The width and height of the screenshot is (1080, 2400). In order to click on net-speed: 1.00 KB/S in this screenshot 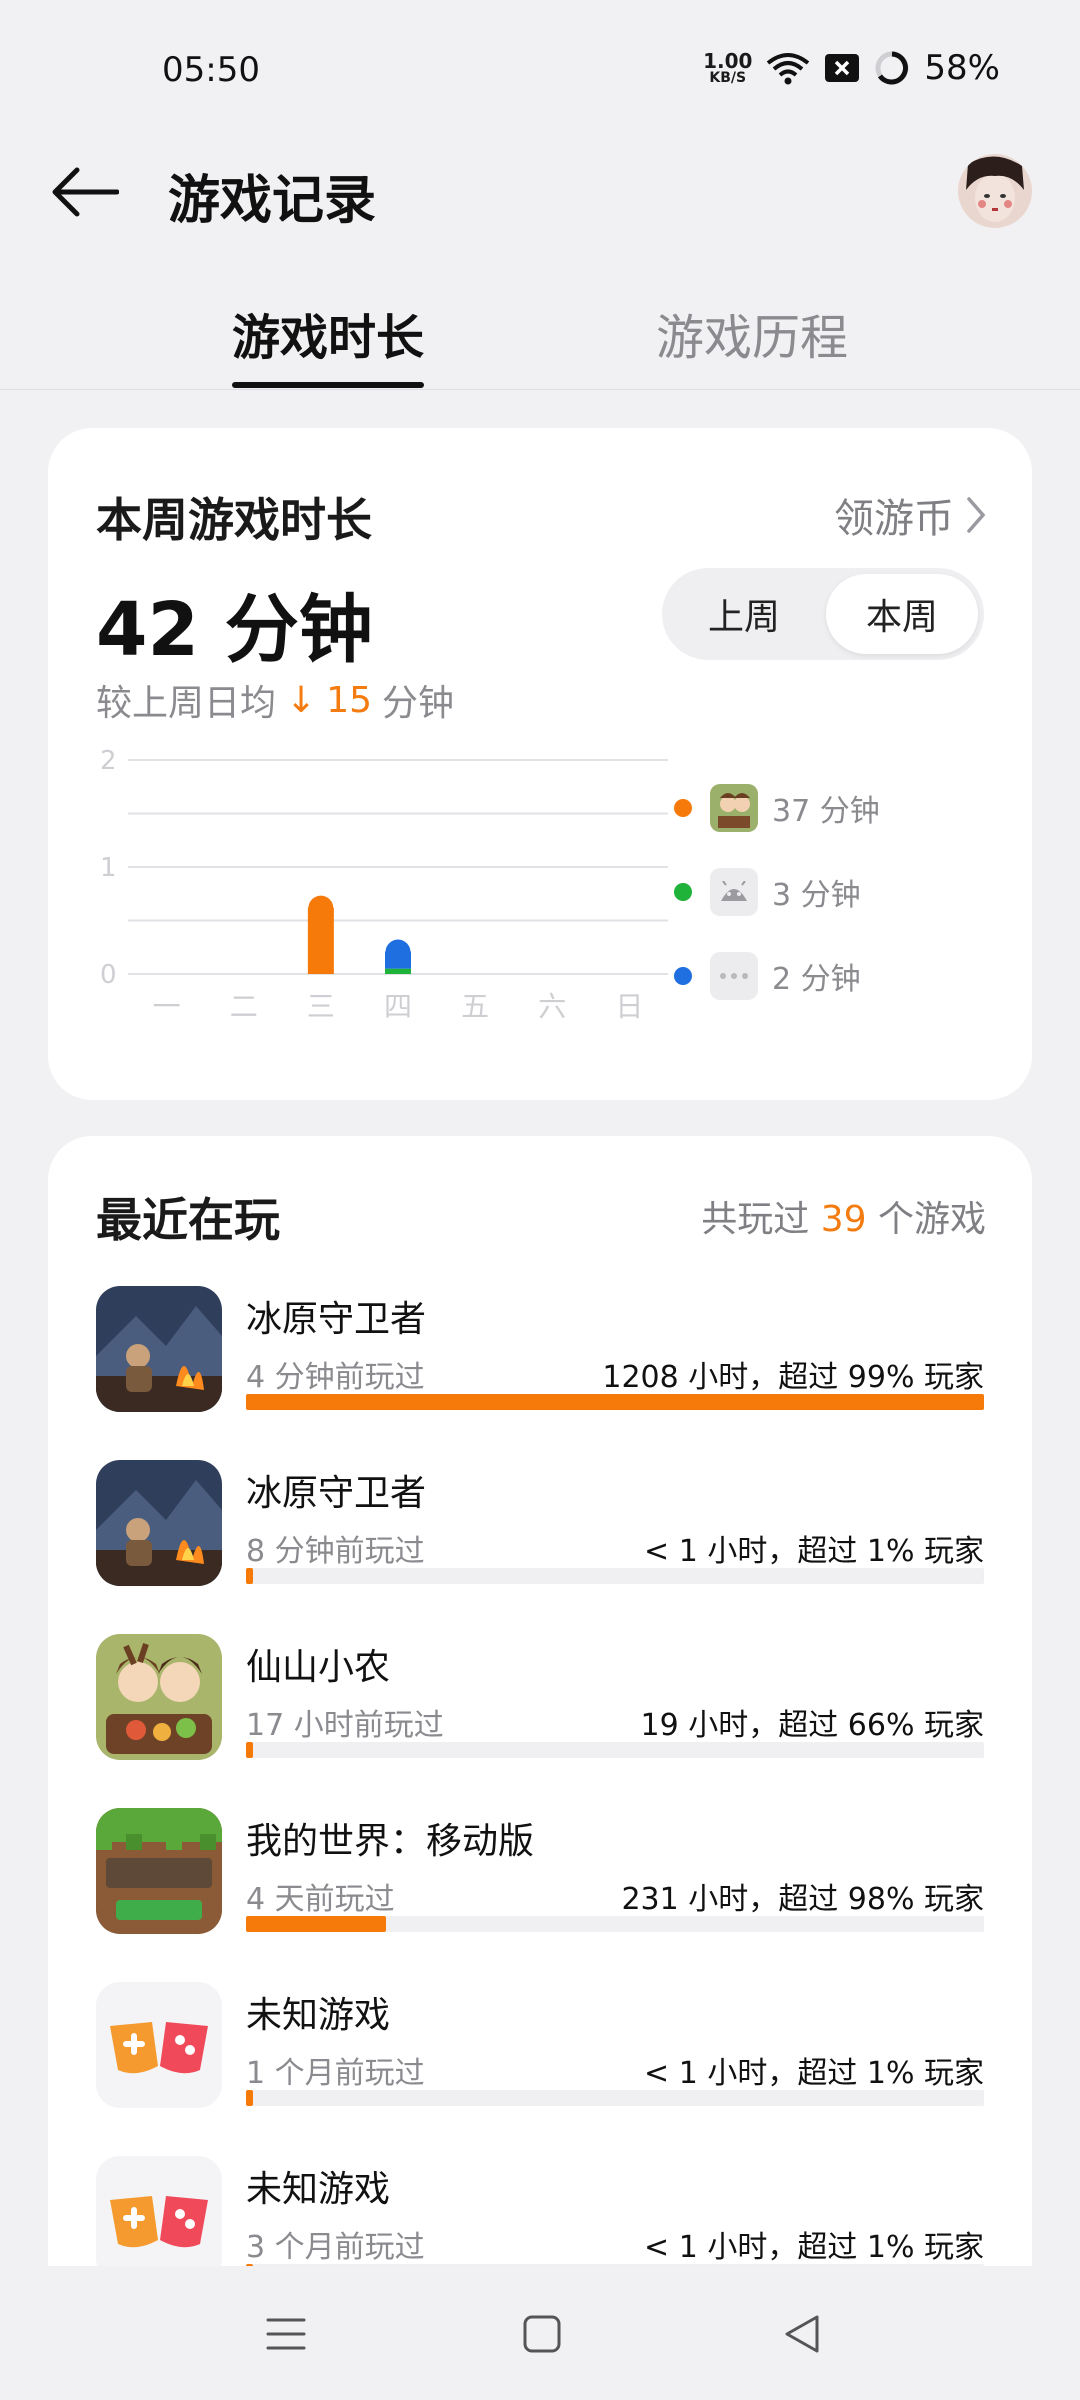, I will do `click(727, 68)`.